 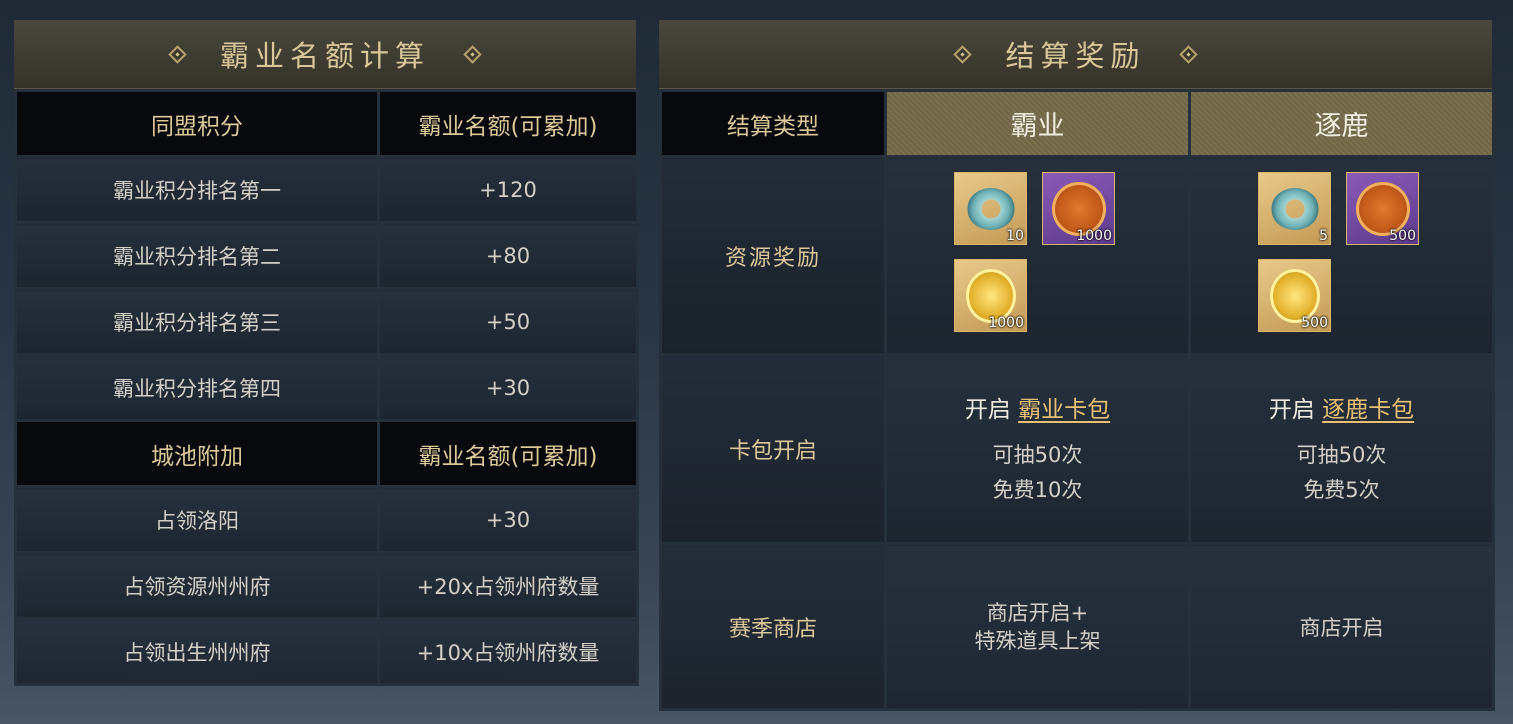 I want to click on resource-cell-hegemony: 10 1000 1000, so click(x=1037, y=255).